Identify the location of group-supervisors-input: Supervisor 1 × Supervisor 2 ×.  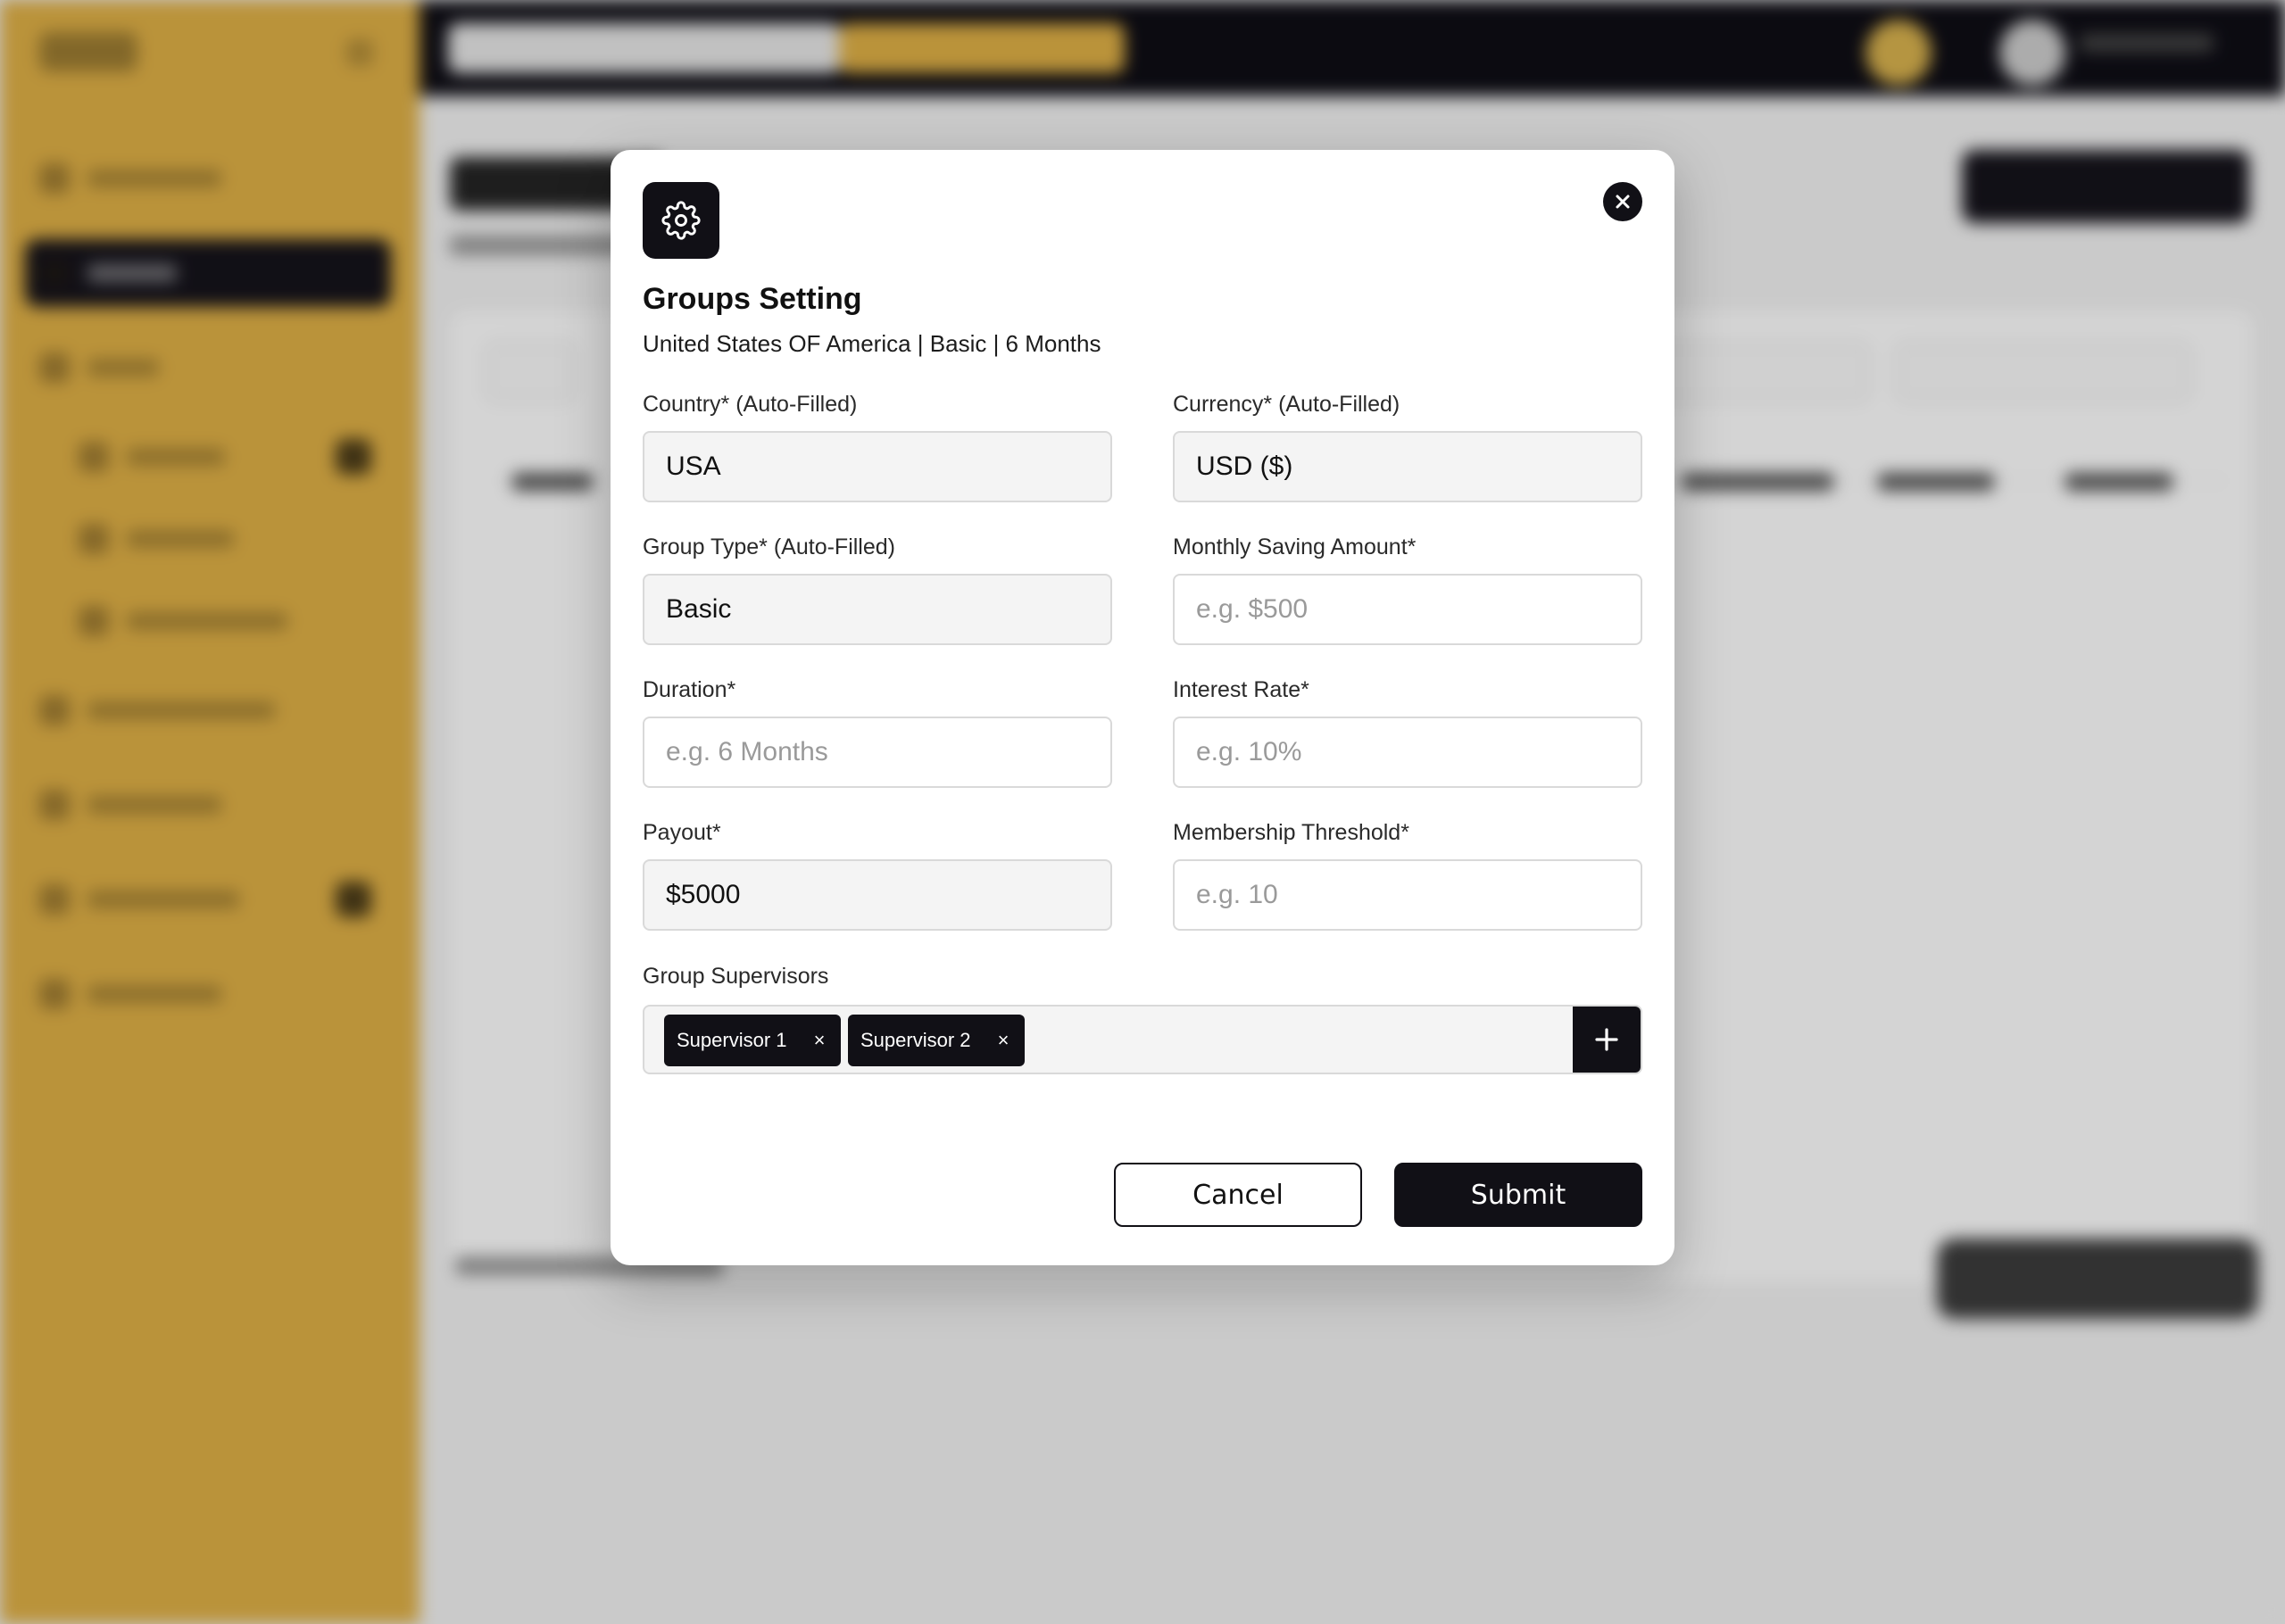
(1142, 1039).